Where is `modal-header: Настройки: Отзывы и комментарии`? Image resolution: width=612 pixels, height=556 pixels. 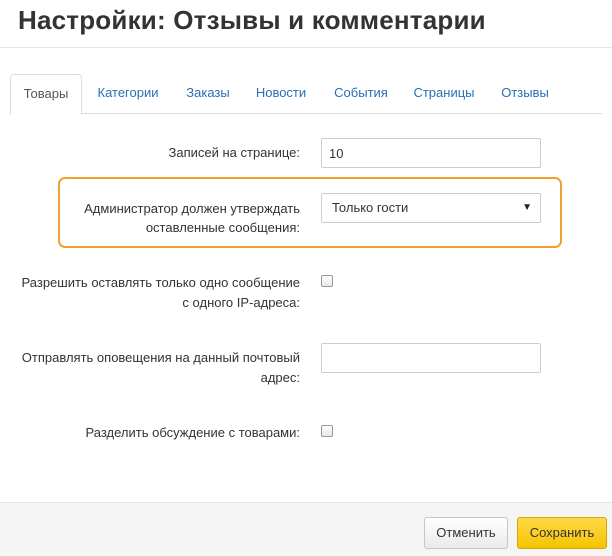
modal-header: Настройки: Отзывы и комментарии is located at coordinates (306, 24).